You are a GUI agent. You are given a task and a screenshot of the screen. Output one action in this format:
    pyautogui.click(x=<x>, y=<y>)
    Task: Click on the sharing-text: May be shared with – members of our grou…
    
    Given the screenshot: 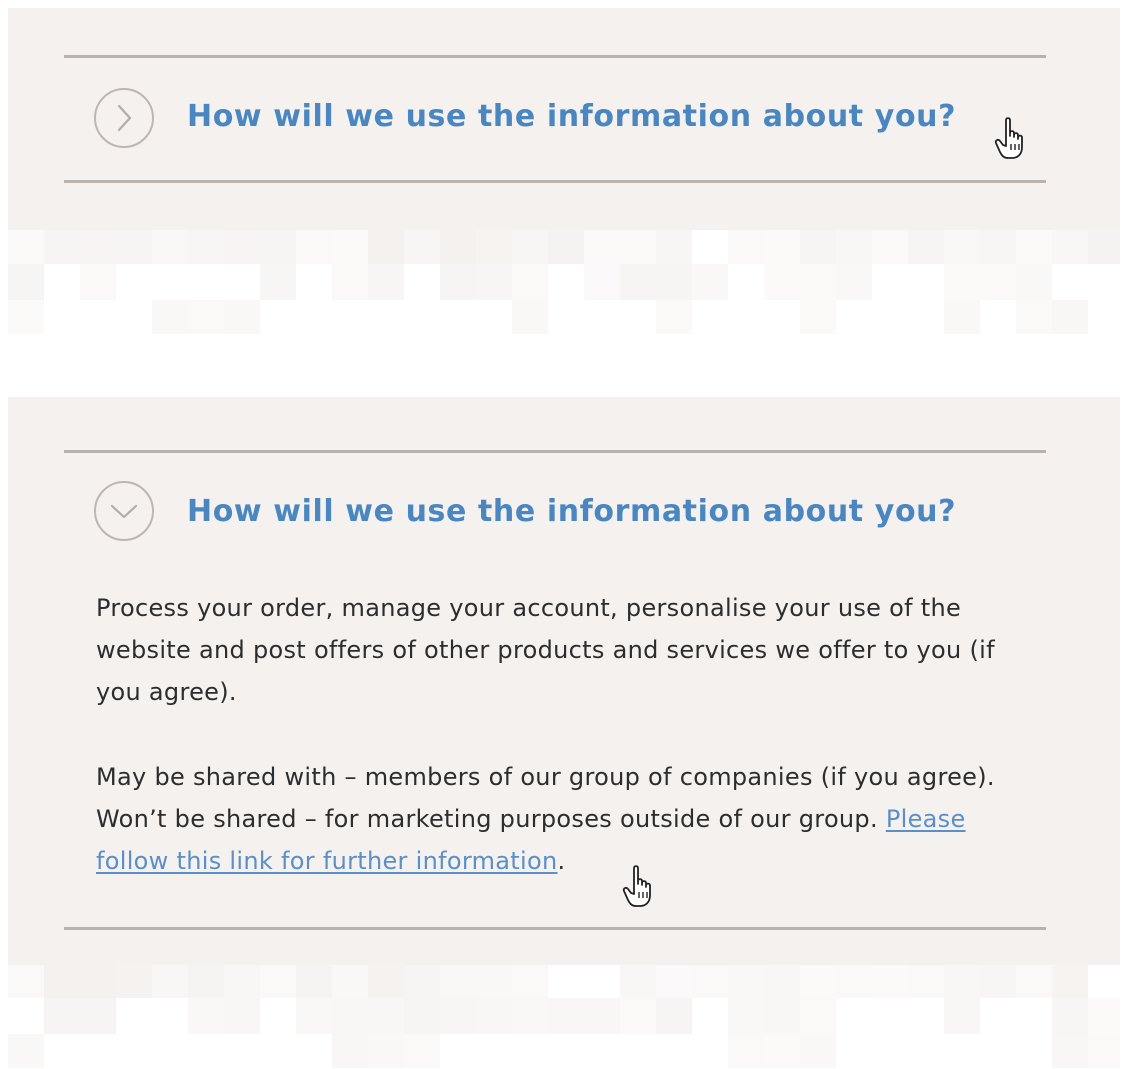 What is the action you would take?
    pyautogui.click(x=545, y=798)
    